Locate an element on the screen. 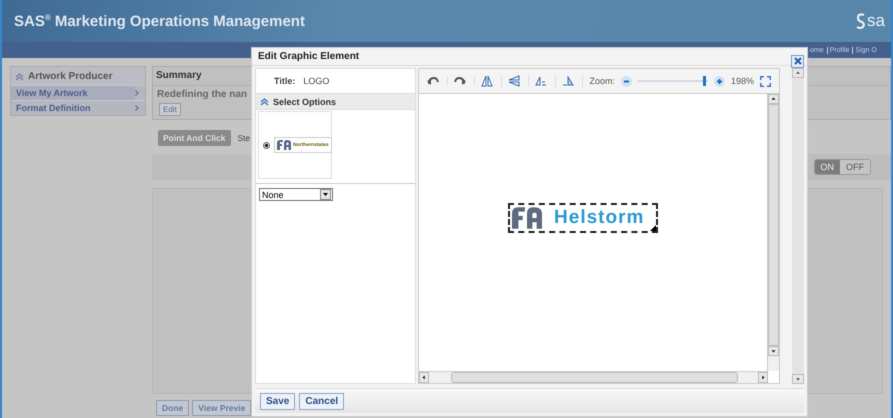  zoom-slider-thumb is located at coordinates (704, 81).